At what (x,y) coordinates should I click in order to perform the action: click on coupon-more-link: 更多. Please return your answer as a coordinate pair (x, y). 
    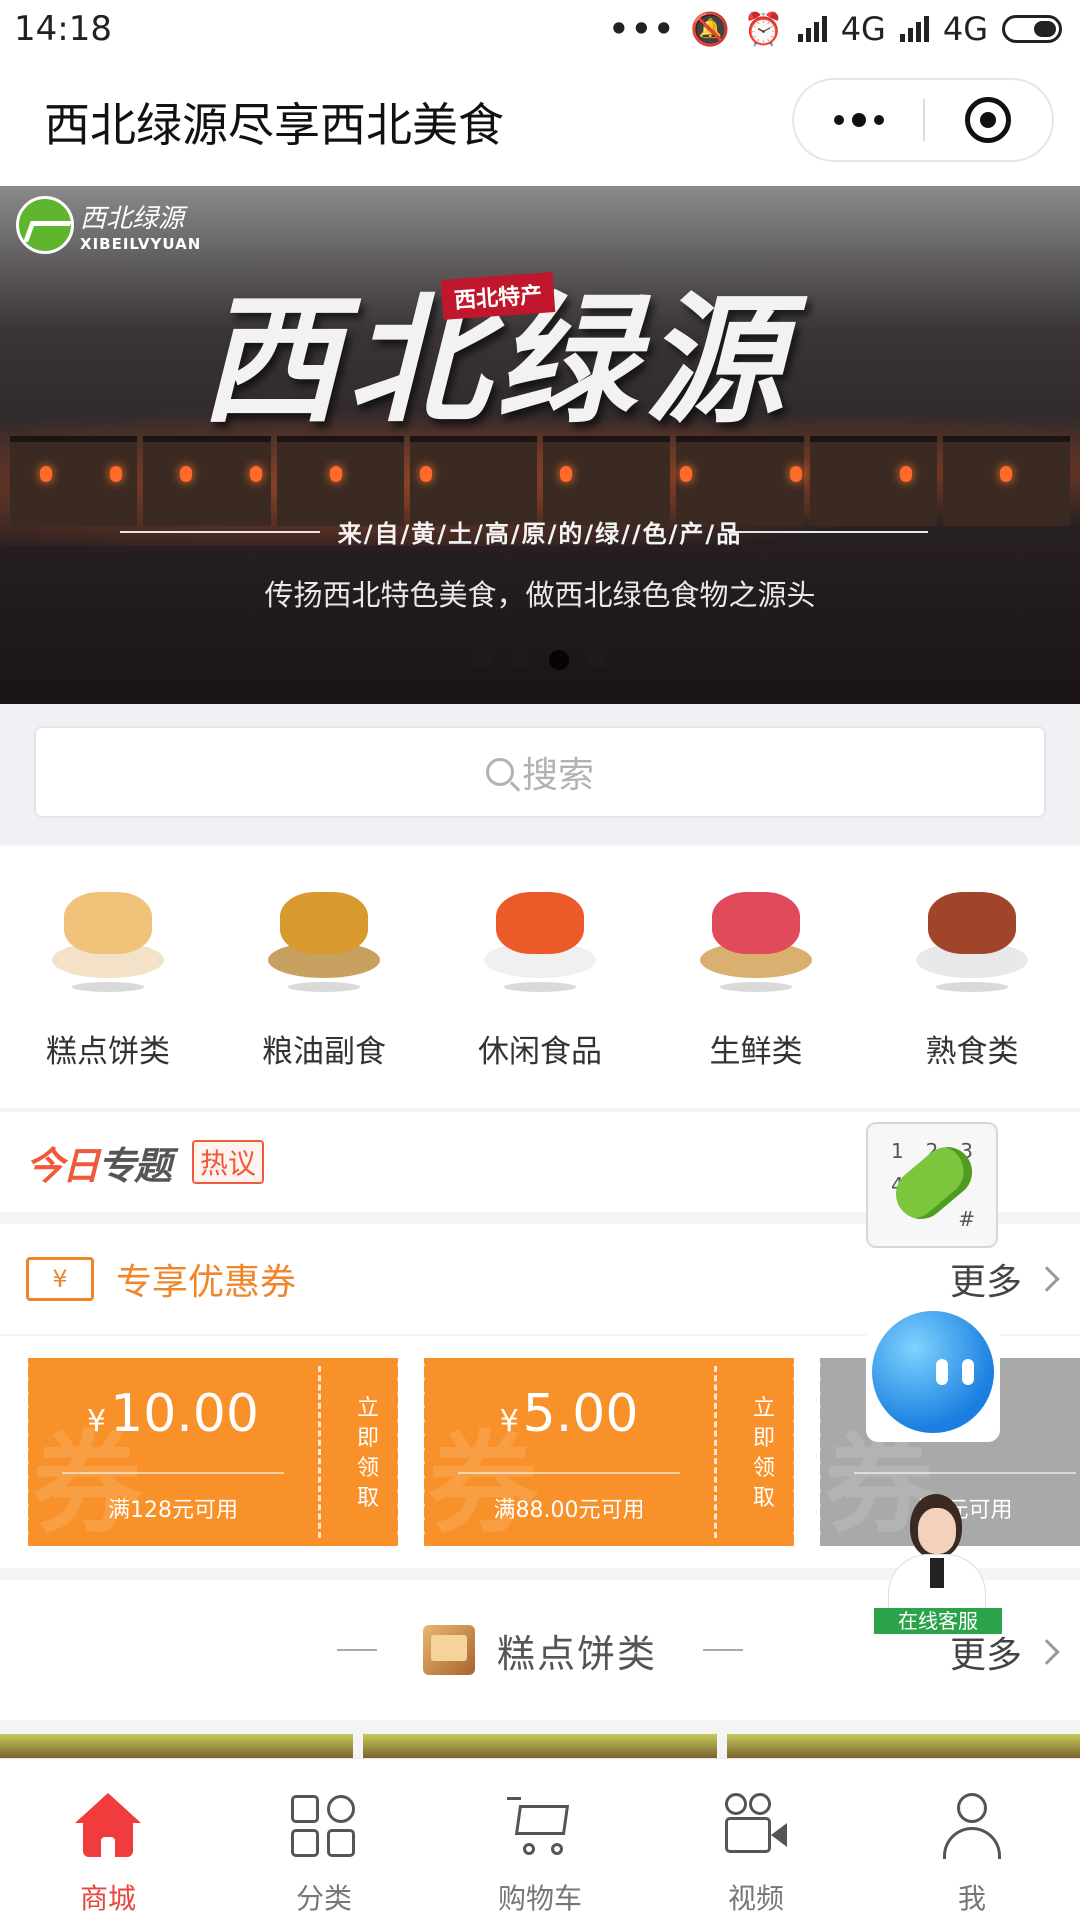
    Looking at the image, I should click on (1004, 1279).